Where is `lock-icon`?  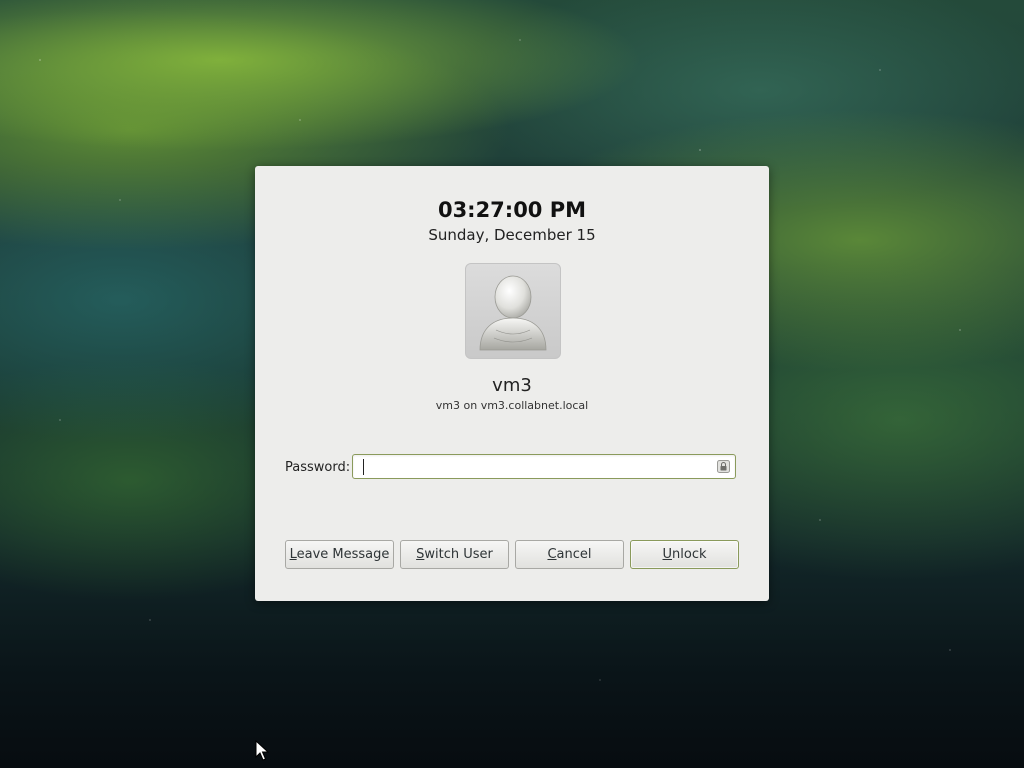 lock-icon is located at coordinates (723, 466).